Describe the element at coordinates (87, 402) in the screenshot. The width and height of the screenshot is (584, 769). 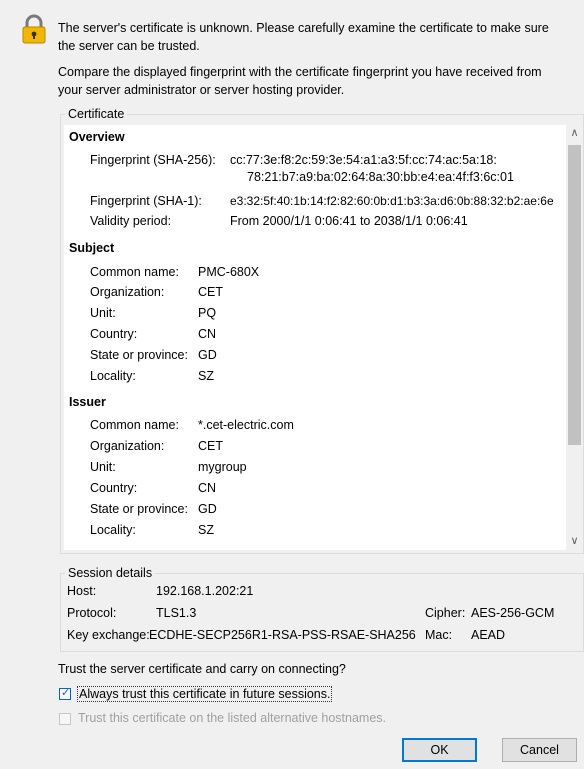
I see `issuer-heading: Issuer` at that location.